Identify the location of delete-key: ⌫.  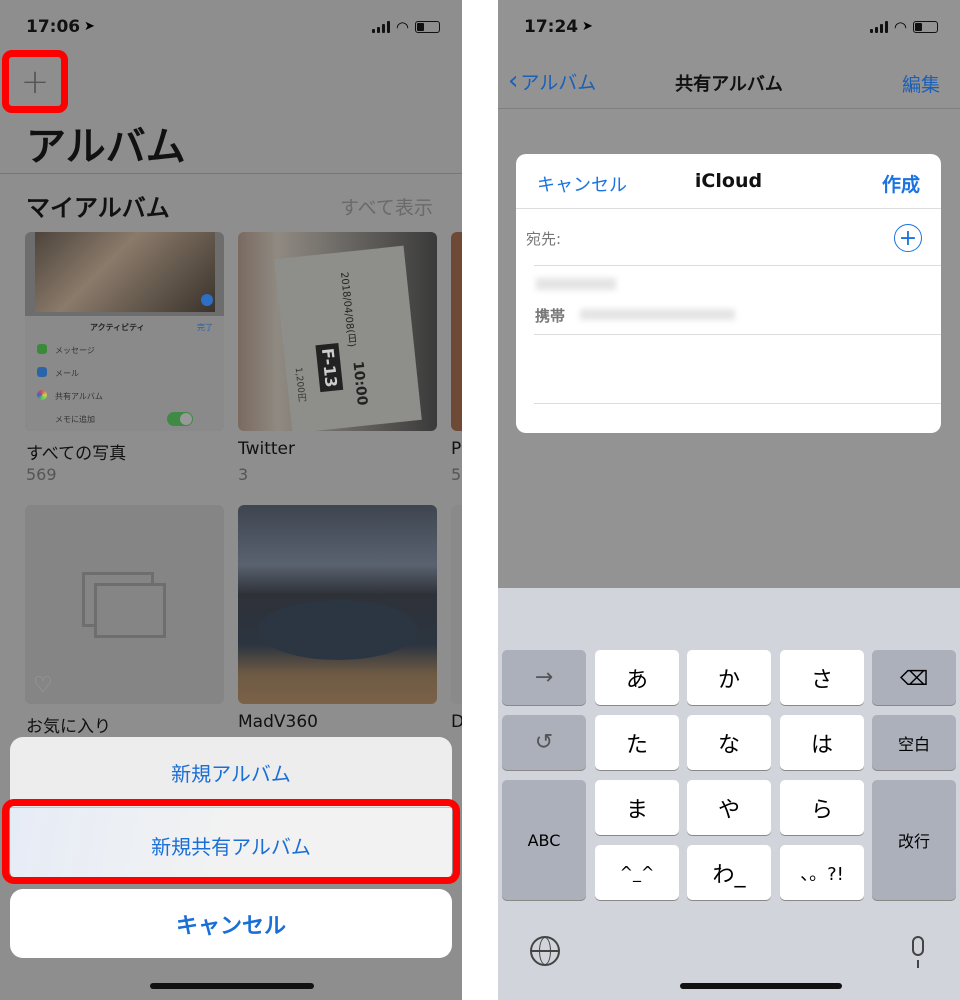
(914, 677).